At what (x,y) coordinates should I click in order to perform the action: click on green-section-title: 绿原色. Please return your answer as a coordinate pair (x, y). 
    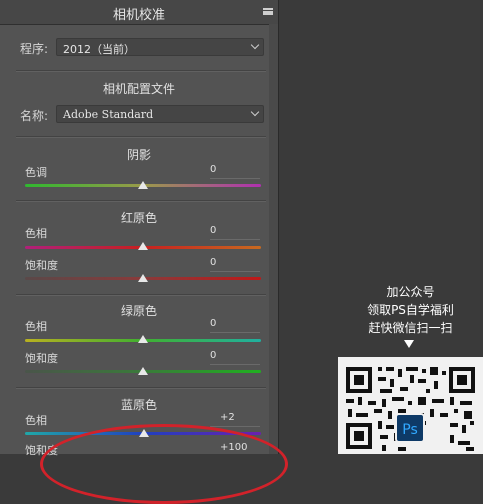
    Looking at the image, I should click on (138, 311).